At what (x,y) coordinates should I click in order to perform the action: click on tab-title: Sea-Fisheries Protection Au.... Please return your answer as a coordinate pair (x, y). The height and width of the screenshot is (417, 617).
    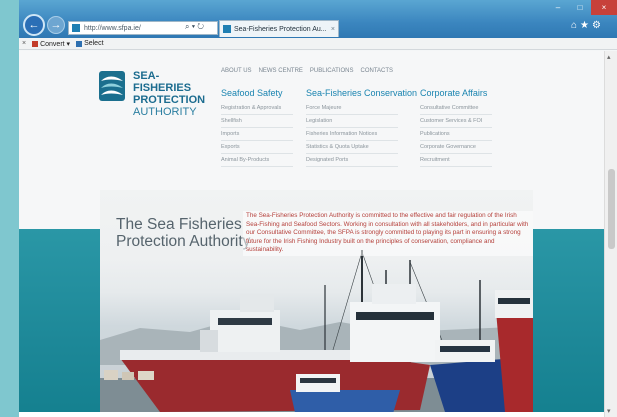
    Looking at the image, I should click on (280, 29).